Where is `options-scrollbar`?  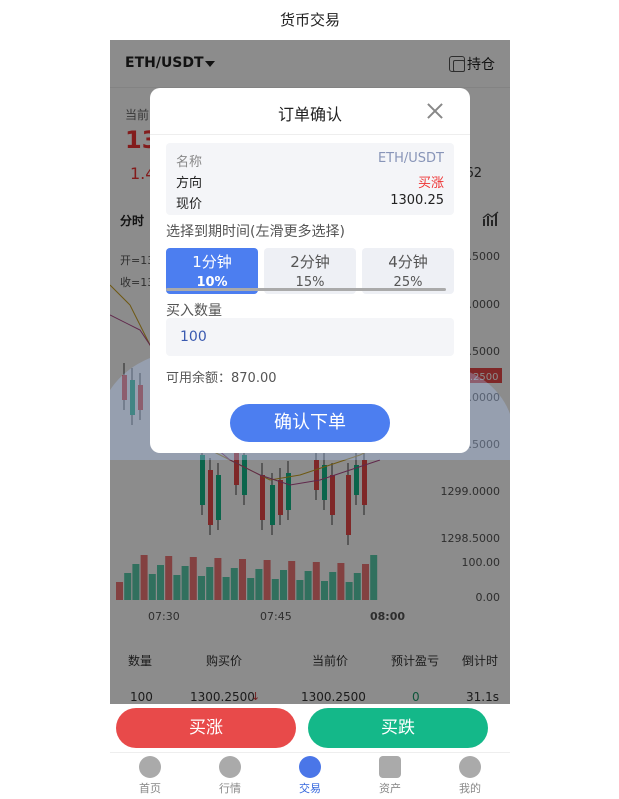 options-scrollbar is located at coordinates (306, 289).